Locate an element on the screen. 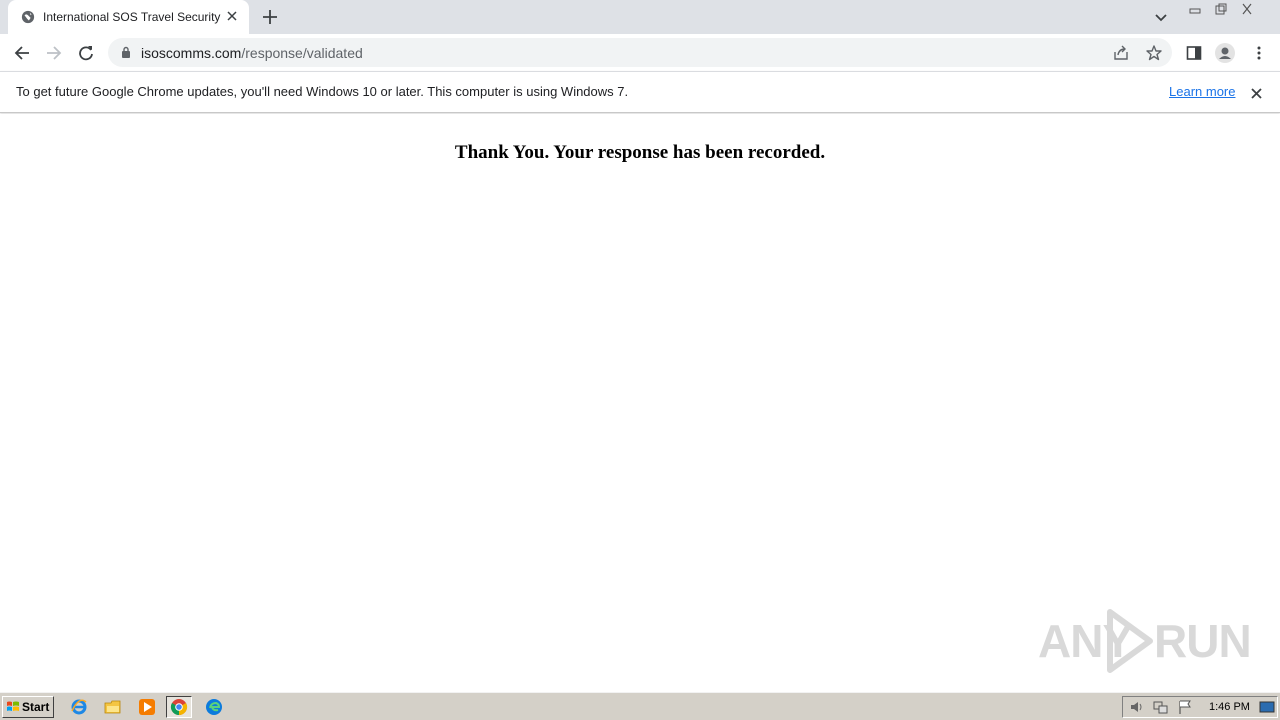 Image resolution: width=1280 pixels, height=720 pixels. file-explorer-icon is located at coordinates (113, 707).